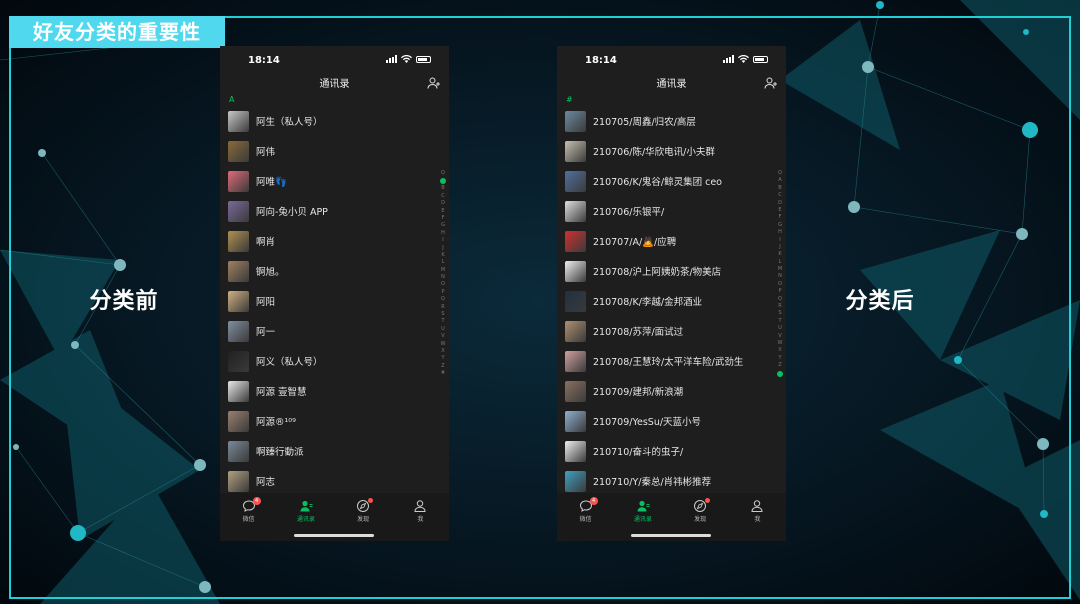 Image resolution: width=1080 pixels, height=604 pixels. I want to click on contact-row: 210708/苏萍/面试过, so click(671, 331).